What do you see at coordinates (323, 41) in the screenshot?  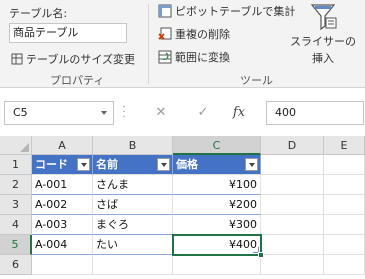 I see `insert-slicer-label-line1: スライサーの` at bounding box center [323, 41].